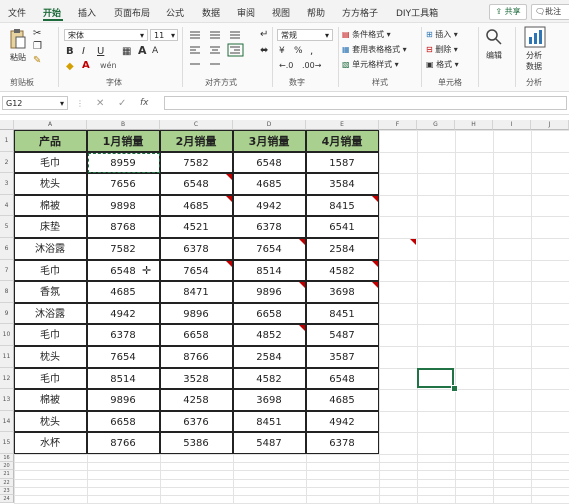  Describe the element at coordinates (535, 37) in the screenshot. I see `analyze-data-icon` at that location.